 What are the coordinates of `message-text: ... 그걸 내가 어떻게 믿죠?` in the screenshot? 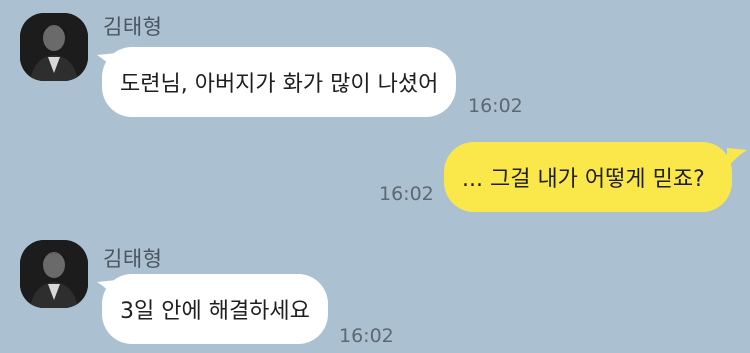 It's located at (583, 179).